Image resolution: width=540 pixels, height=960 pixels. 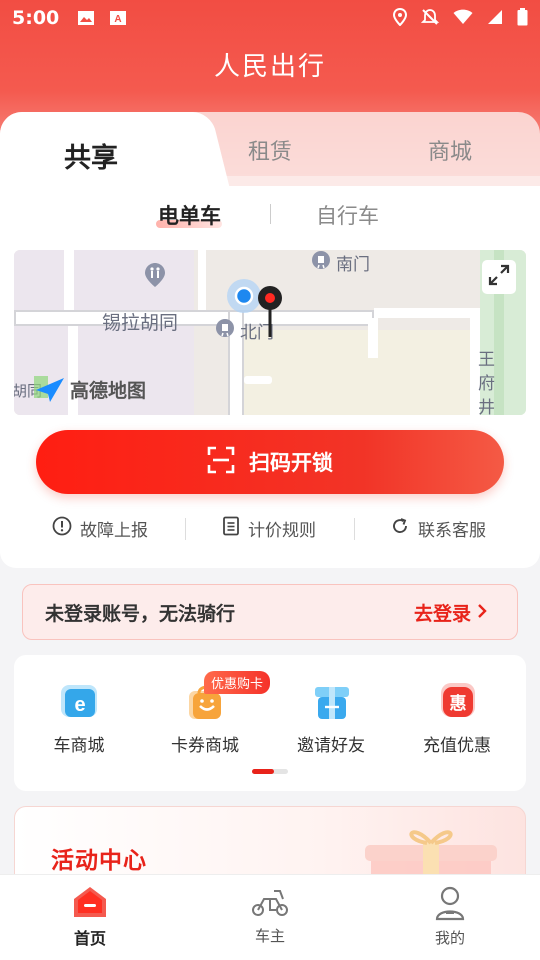 What do you see at coordinates (270, 723) in the screenshot?
I see `shortcut-grid: e 车商城 卡券商城 邀请好友 惠 充值优惠 优惠购卡` at bounding box center [270, 723].